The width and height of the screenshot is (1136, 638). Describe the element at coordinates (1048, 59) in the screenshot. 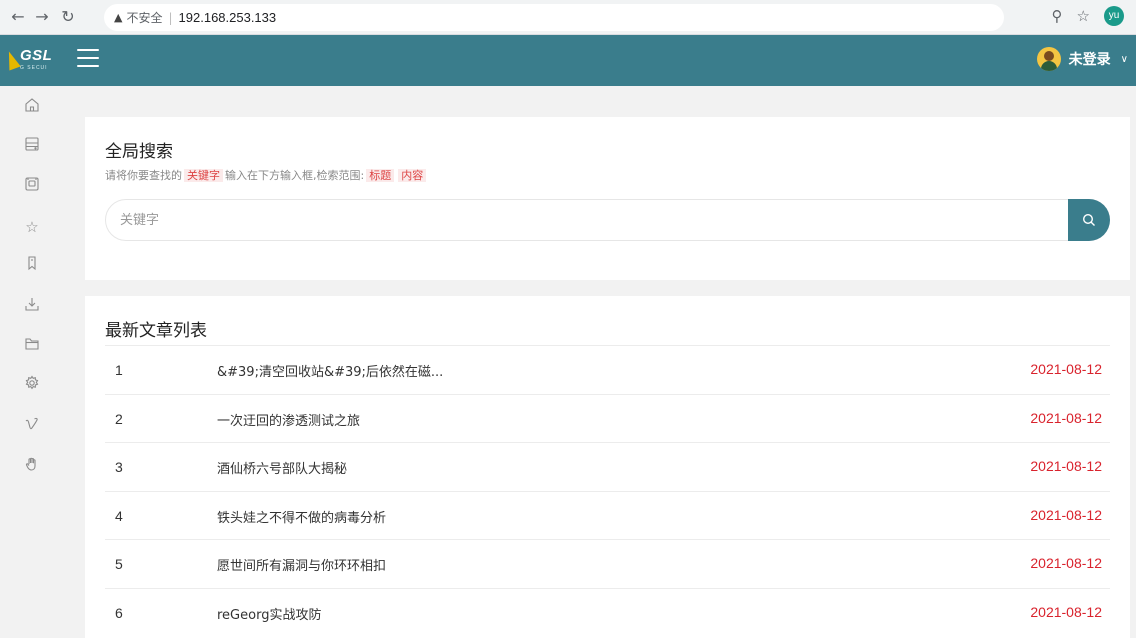

I see `avatar` at that location.